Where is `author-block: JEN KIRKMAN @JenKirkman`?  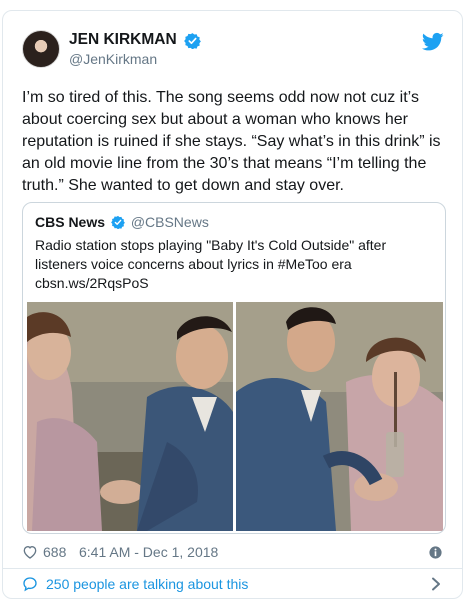
author-block: JEN KIRKMAN @JenKirkman is located at coordinates (135, 49).